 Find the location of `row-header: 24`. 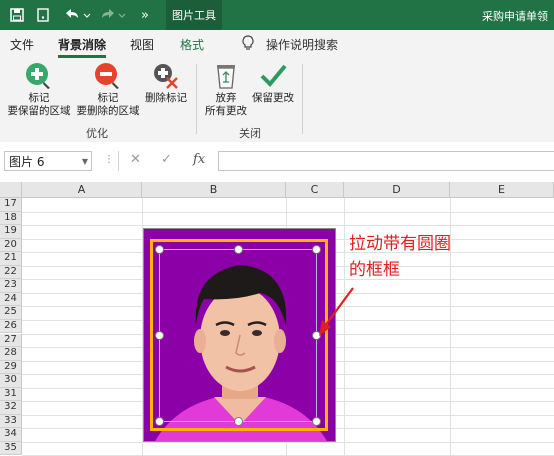

row-header: 24 is located at coordinates (11, 299).